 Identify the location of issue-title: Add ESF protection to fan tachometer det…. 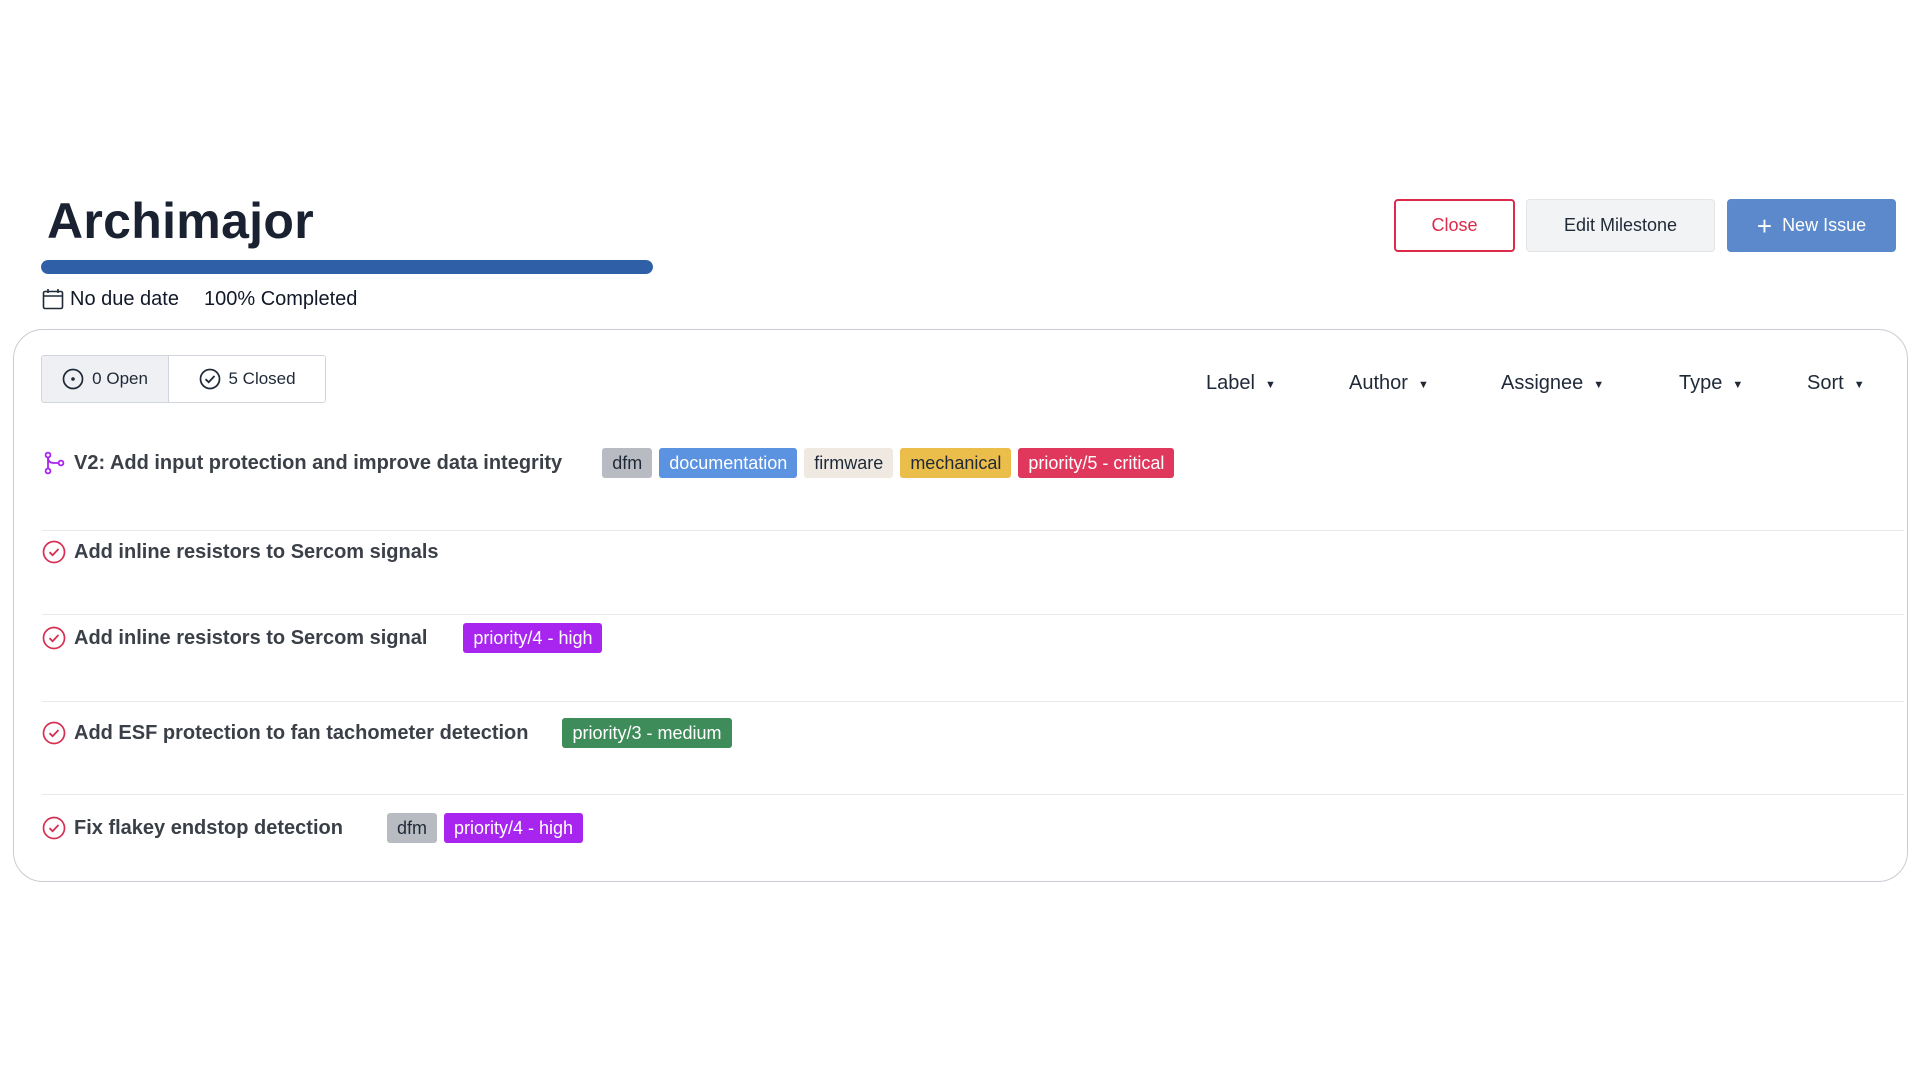
(301, 733).